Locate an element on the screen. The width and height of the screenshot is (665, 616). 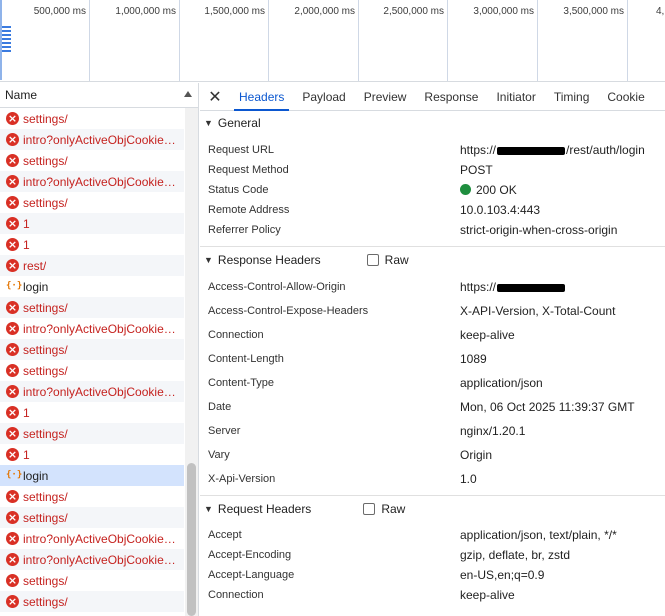
header-row: Accept application/json, text/plain, */* is located at coordinates (432, 535).